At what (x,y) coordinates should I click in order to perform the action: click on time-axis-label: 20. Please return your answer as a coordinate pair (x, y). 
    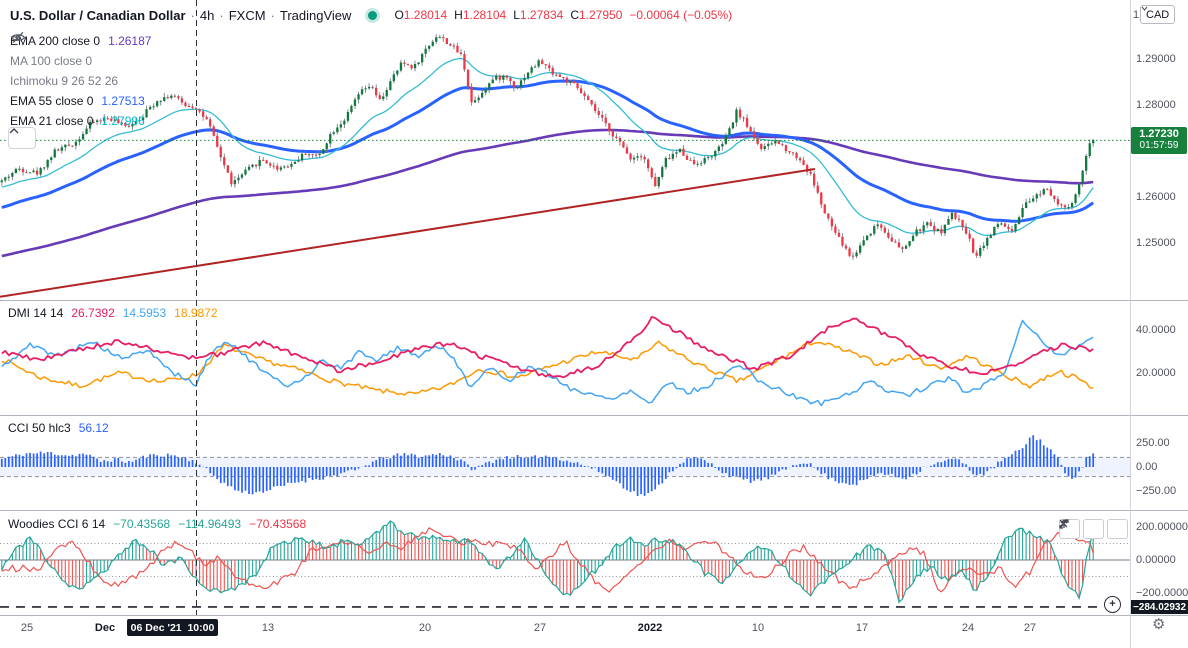
    Looking at the image, I should click on (425, 628).